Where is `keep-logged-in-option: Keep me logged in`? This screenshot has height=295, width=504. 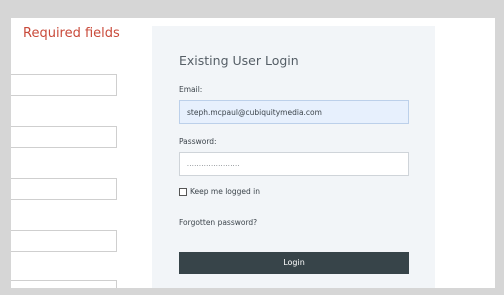
keep-logged-in-option: Keep me logged in is located at coordinates (219, 191).